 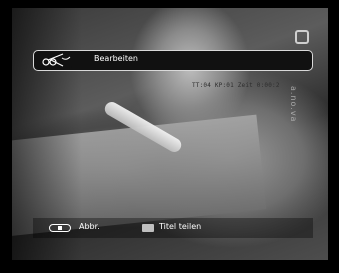 I want to click on abort-label: Abbr., so click(x=89, y=226).